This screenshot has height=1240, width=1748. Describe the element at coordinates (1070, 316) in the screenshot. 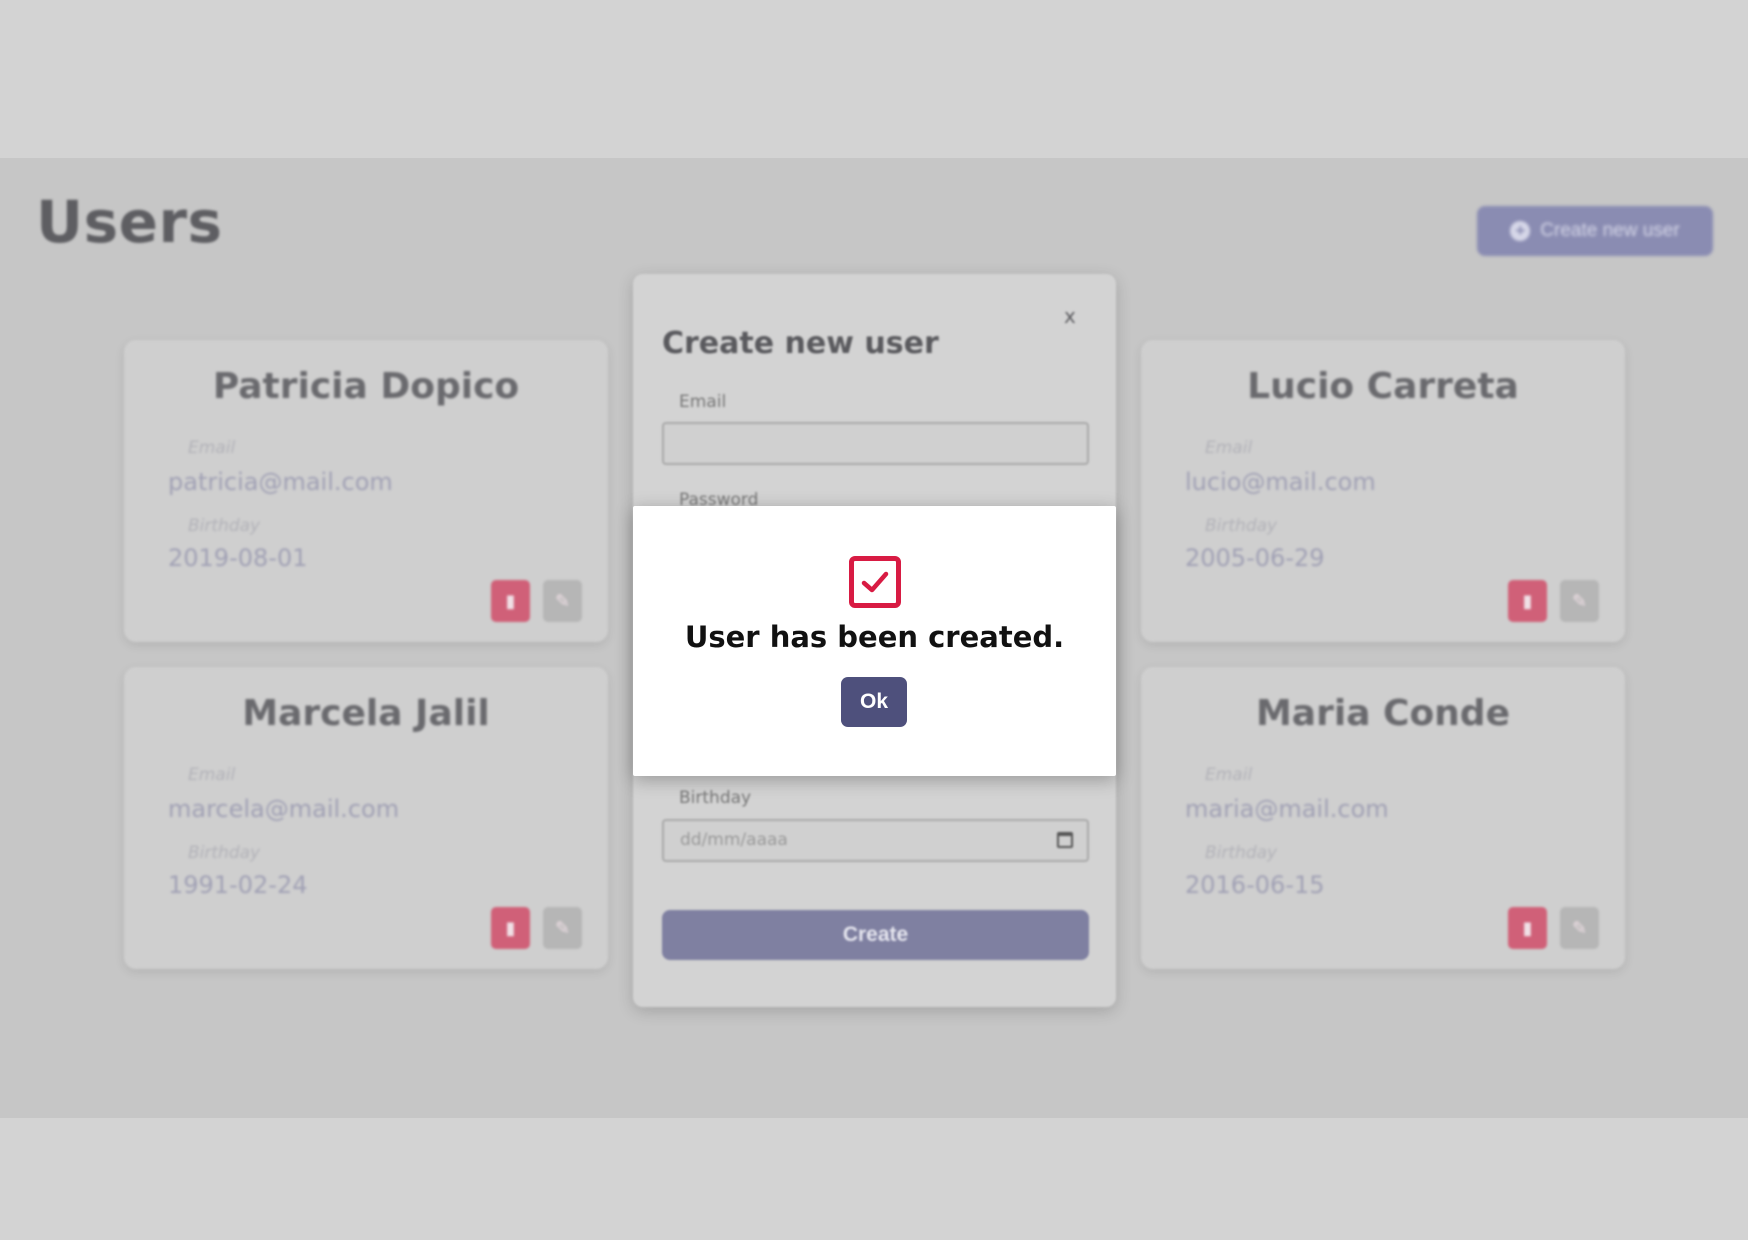

I see `close-modal-button: x` at that location.